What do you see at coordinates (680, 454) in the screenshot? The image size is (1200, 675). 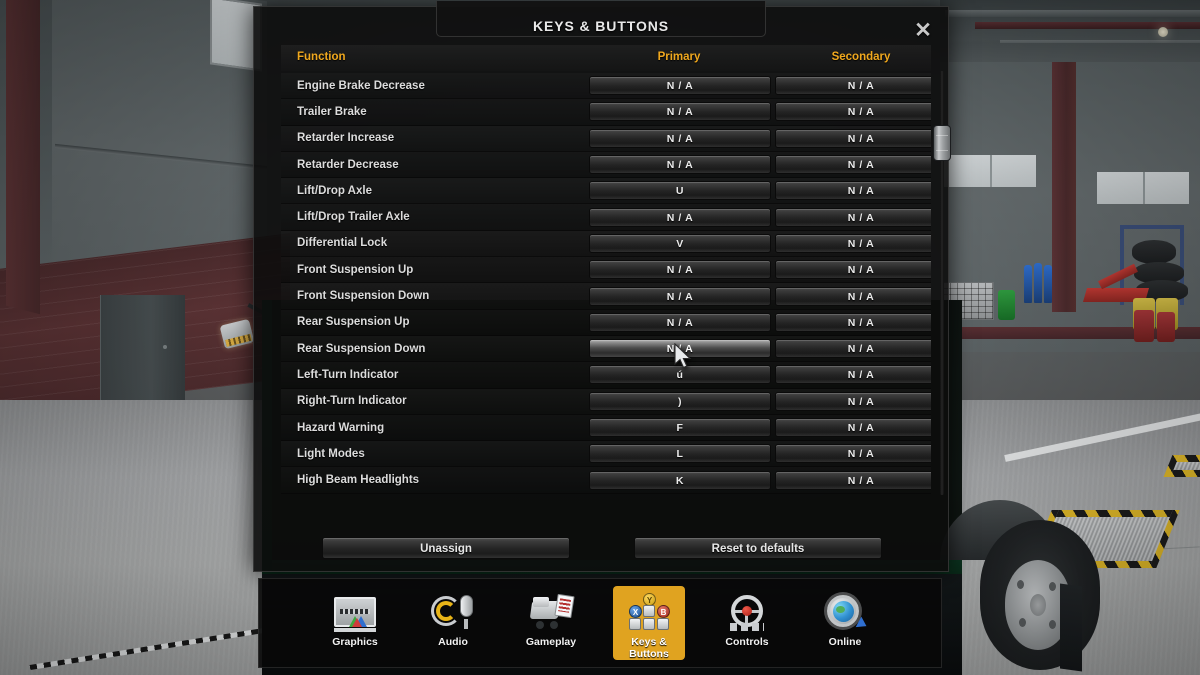 I see `primary-binding-button: L` at bounding box center [680, 454].